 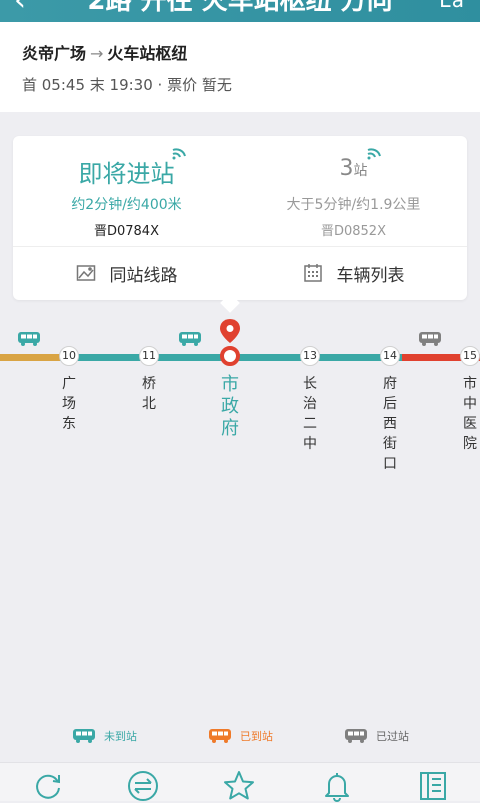 I want to click on stop-15-name: 市中医院, so click(x=470, y=414).